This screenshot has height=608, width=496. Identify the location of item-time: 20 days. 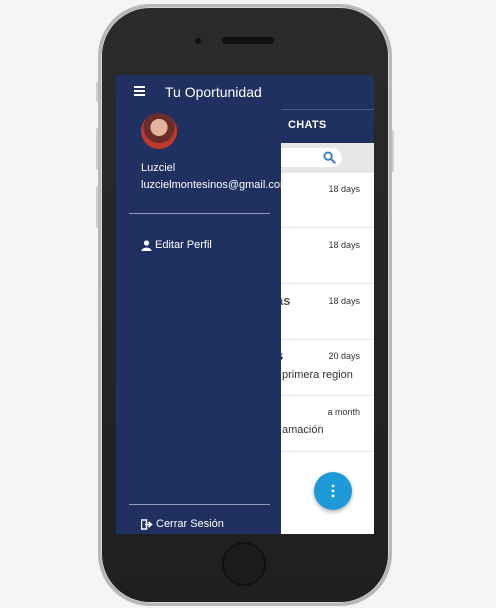
(344, 356).